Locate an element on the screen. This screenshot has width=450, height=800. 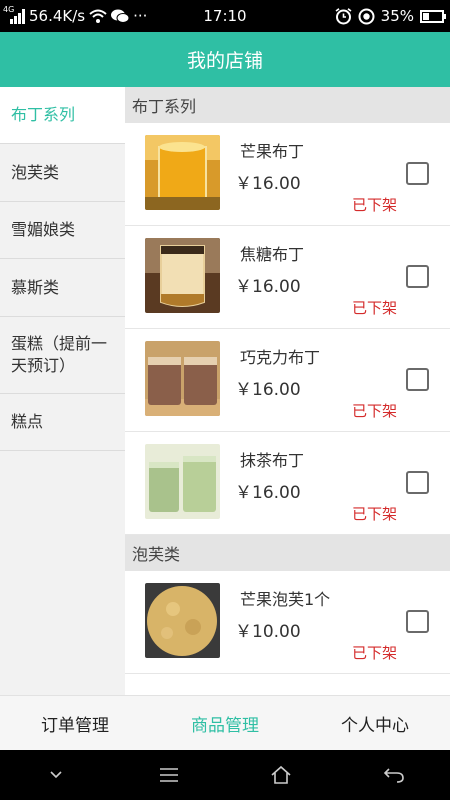
product-item: 焦糖布丁 ￥16.00 已下架 is located at coordinates (287, 277).